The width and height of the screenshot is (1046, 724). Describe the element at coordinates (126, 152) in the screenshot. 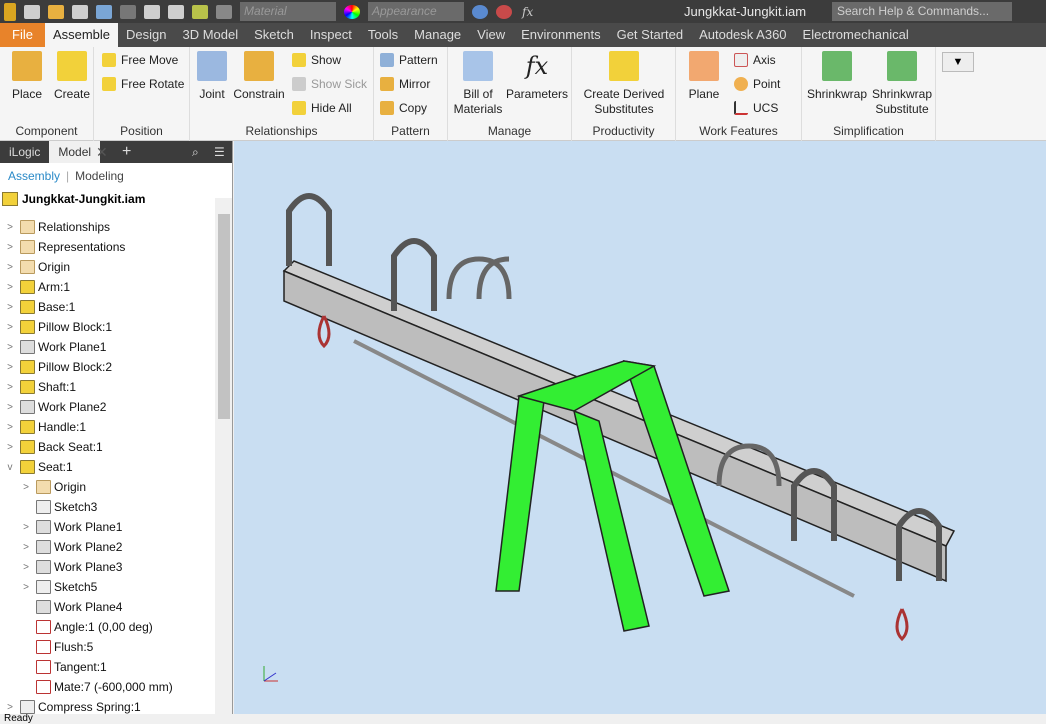

I see `add-tab-icon: +` at that location.